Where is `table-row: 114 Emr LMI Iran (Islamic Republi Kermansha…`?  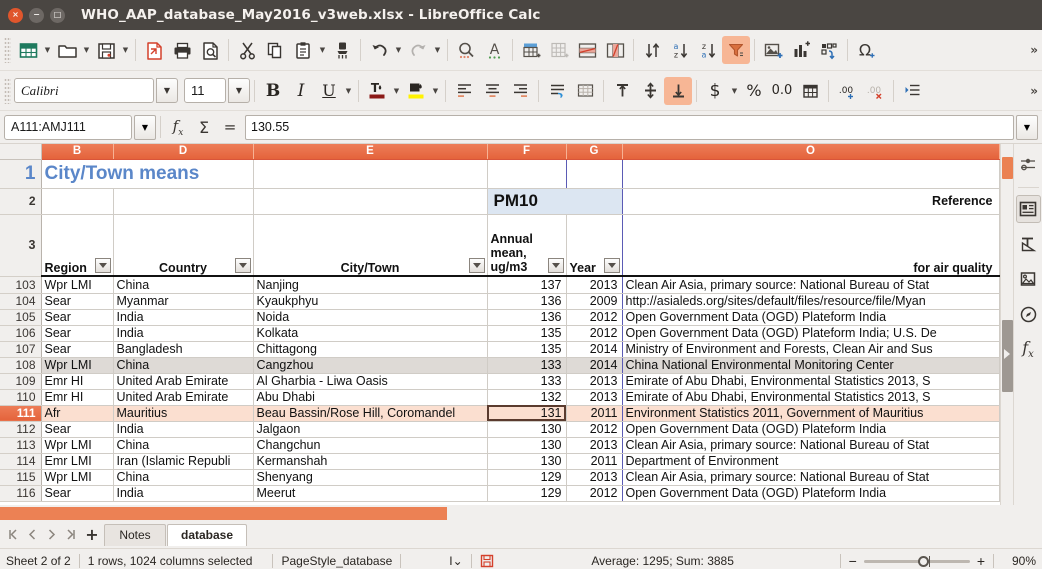
table-row: 114 Emr LMI Iran (Islamic Republi Kermansha… is located at coordinates (500, 461).